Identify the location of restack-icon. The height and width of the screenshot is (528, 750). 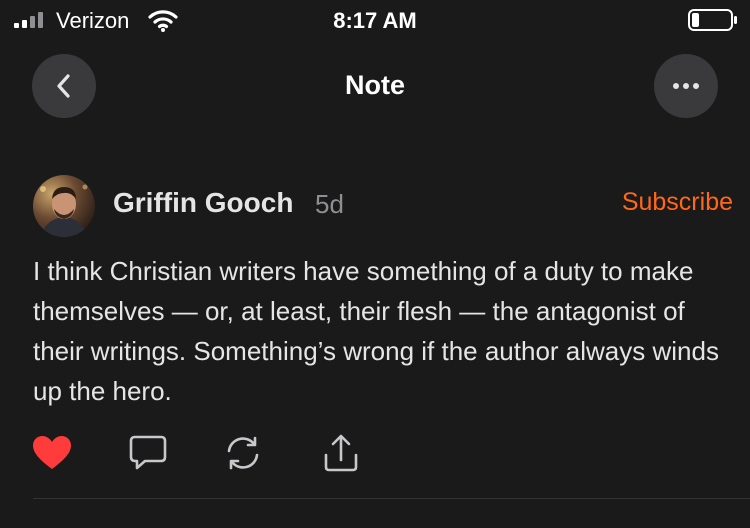
(243, 453).